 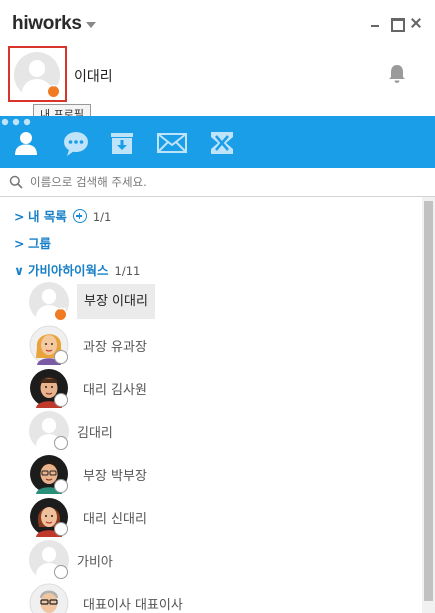 I want to click on avatar, so click(x=49, y=598).